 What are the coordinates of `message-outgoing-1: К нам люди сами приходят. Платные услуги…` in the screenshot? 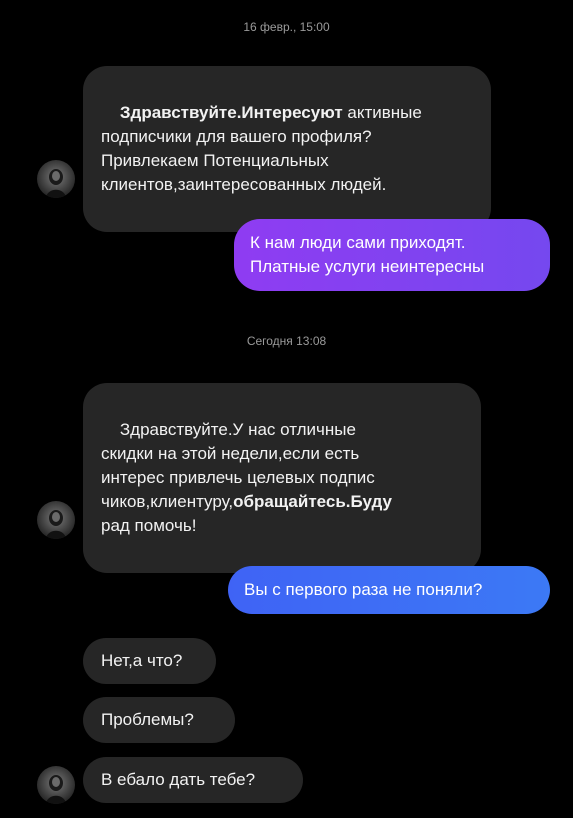 It's located at (392, 255).